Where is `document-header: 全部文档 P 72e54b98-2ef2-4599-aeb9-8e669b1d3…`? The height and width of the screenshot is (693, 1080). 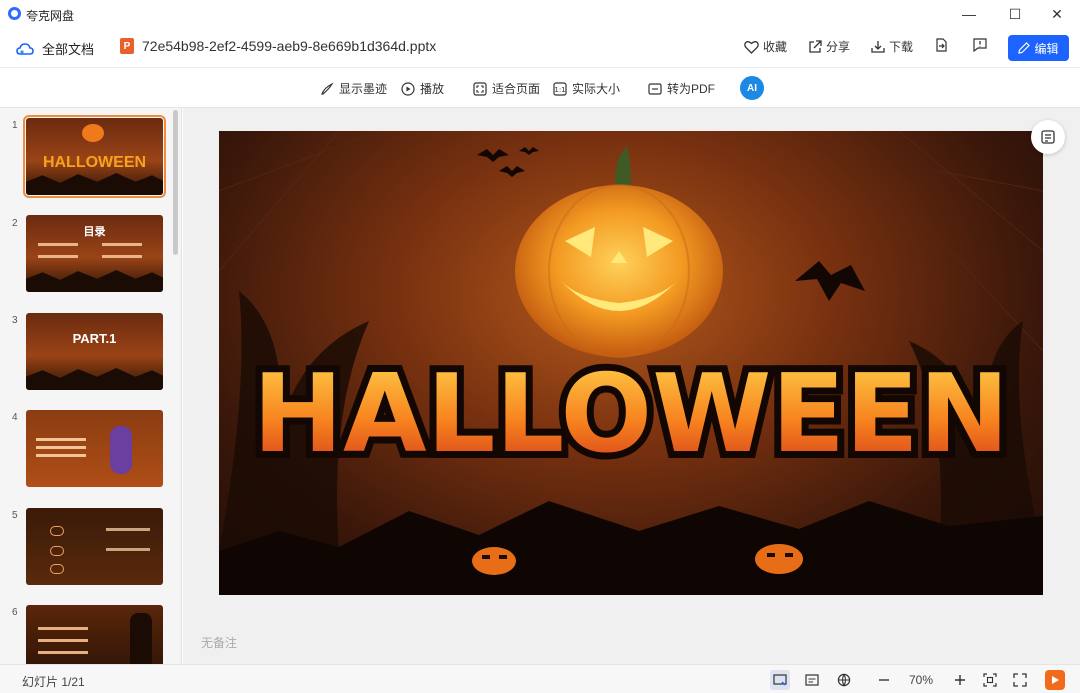 document-header: 全部文档 P 72e54b98-2ef2-4599-aeb9-8e669b1d3… is located at coordinates (540, 48).